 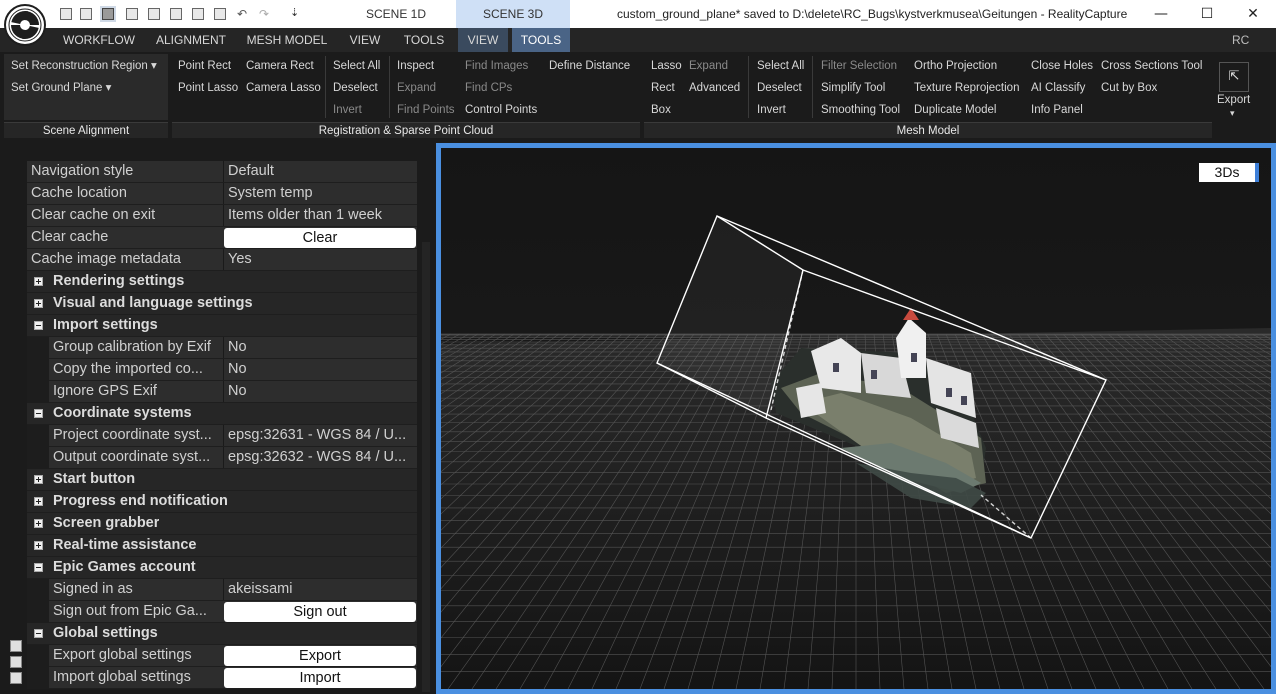 I want to click on mesh-invert-button: Invert, so click(x=771, y=110).